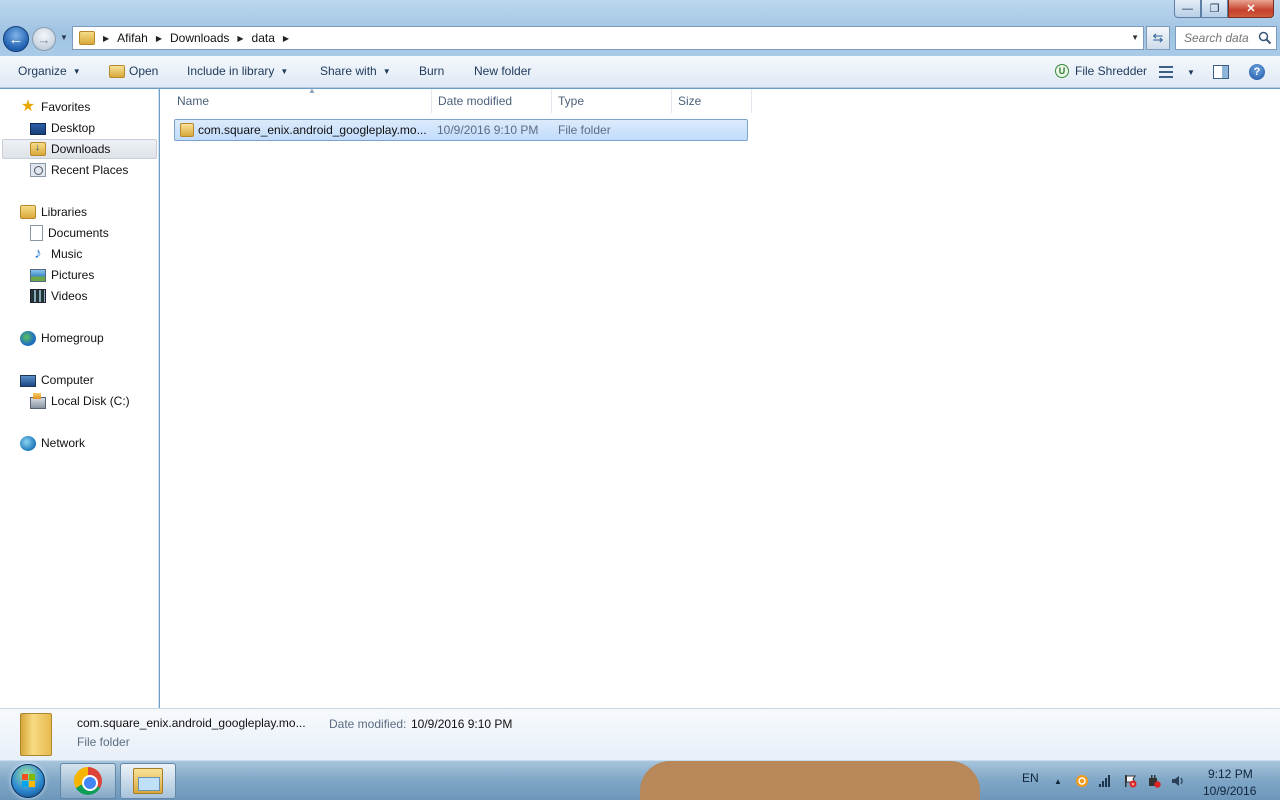 The height and width of the screenshot is (800, 1280). I want to click on refresh-icon: ⇆, so click(1158, 37).